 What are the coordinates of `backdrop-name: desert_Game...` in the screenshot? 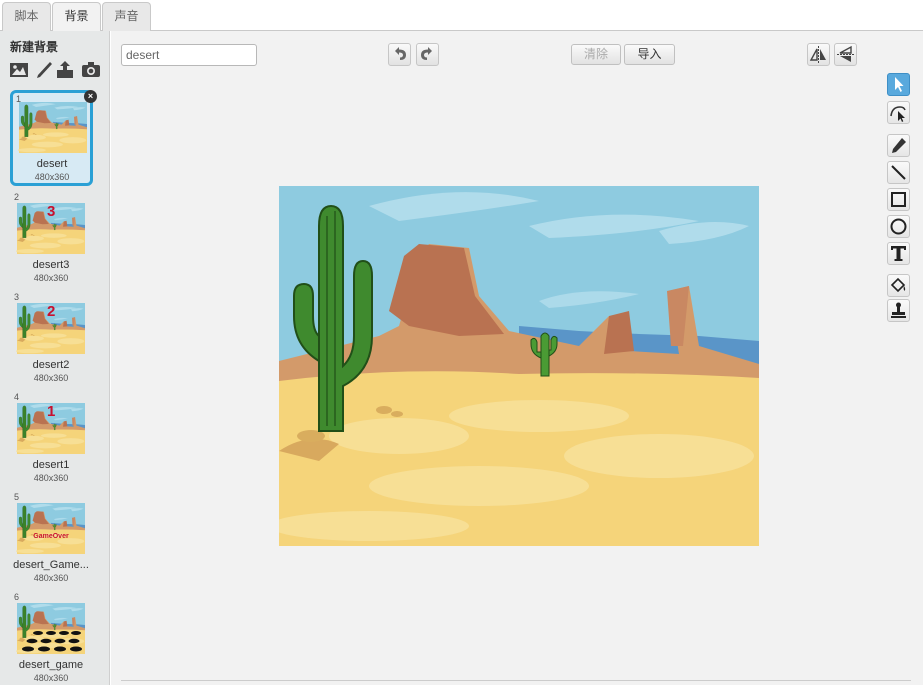 It's located at (51, 565).